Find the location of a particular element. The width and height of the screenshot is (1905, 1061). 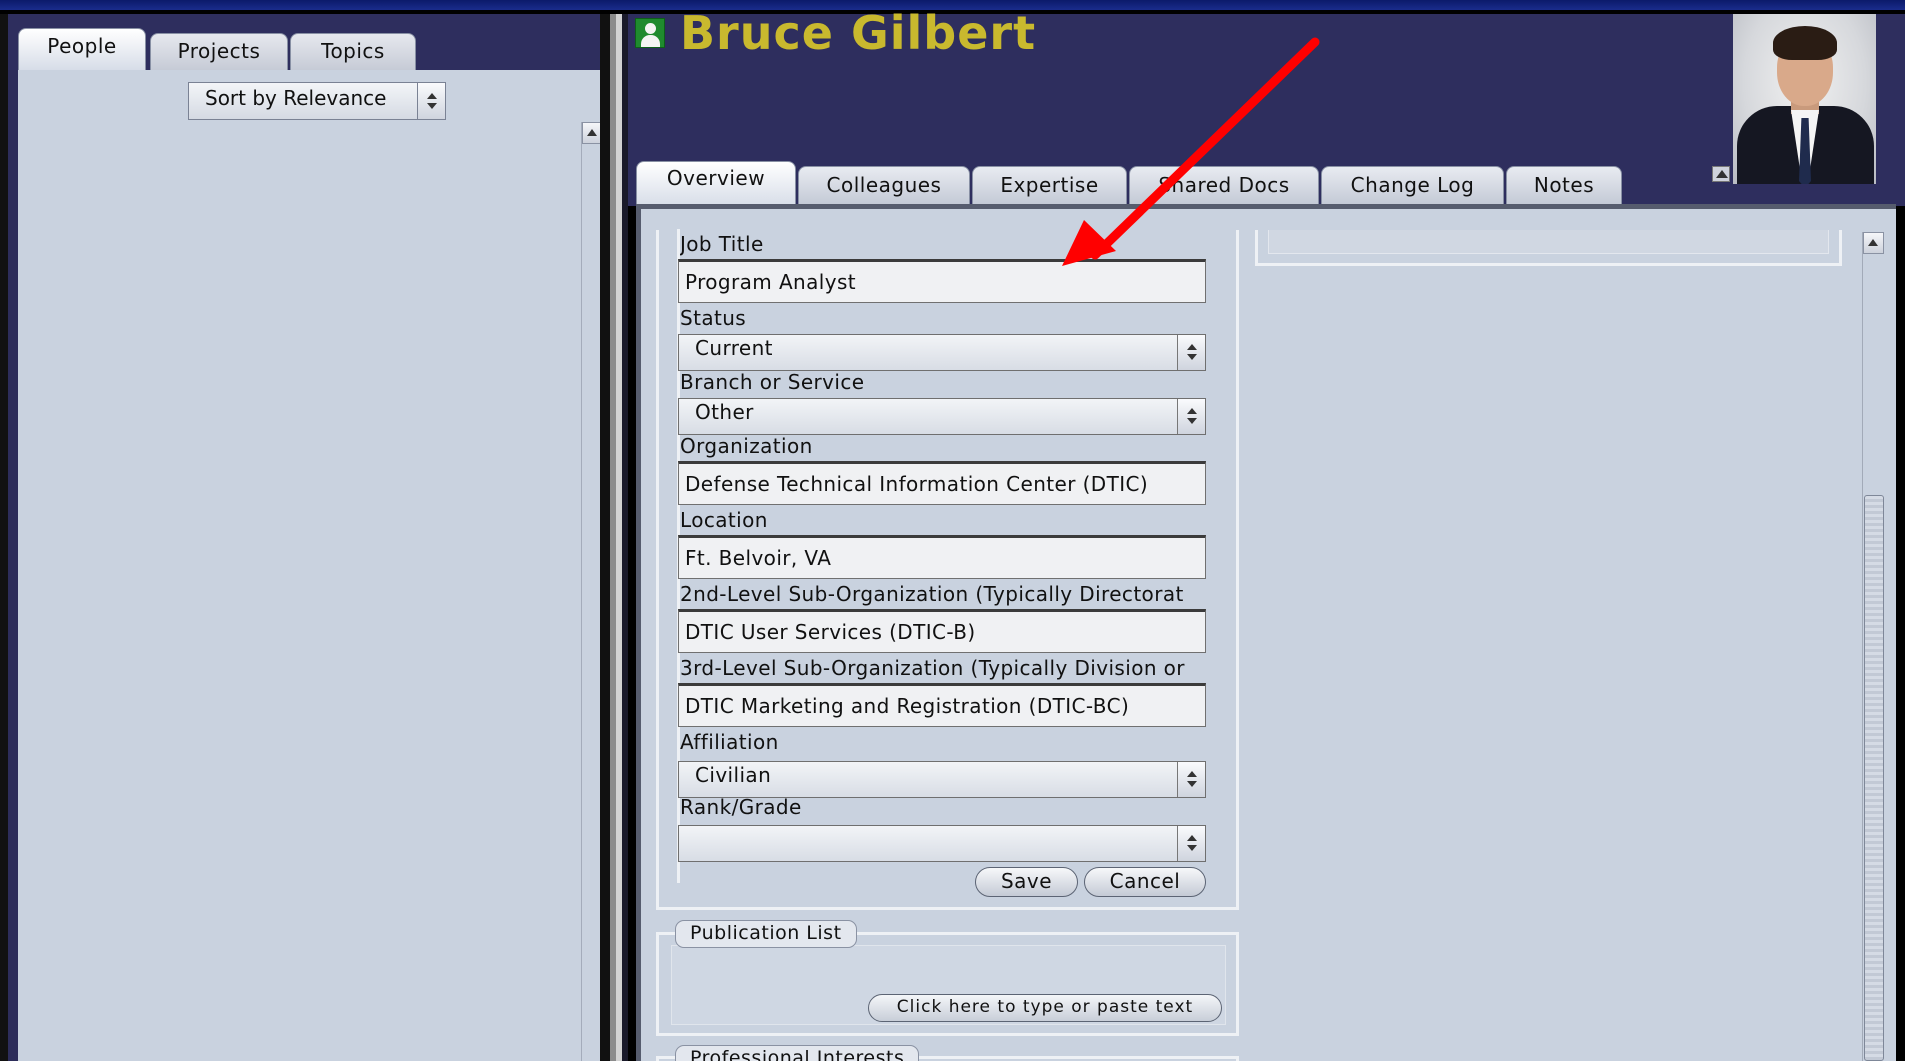

collapse-up-icon is located at coordinates (1721, 174).